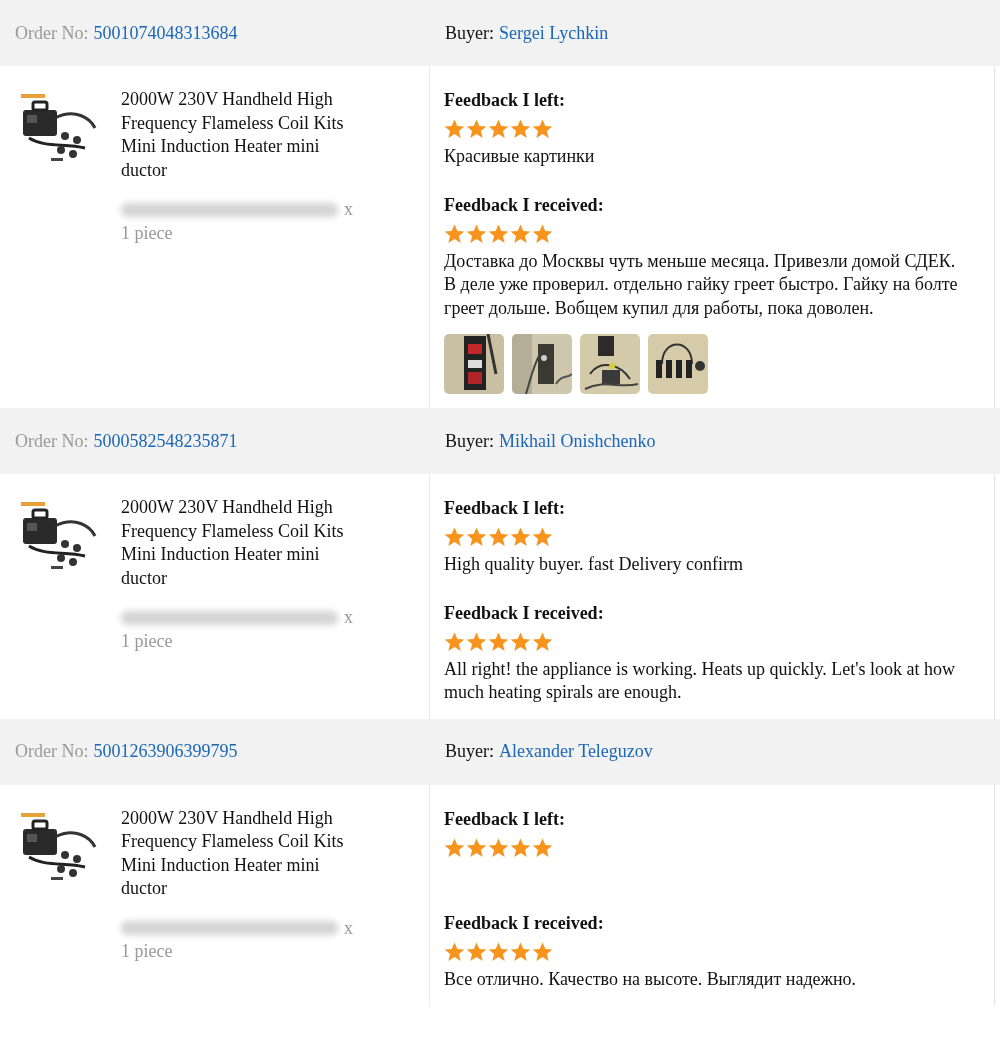 This screenshot has width=1000, height=1059. Describe the element at coordinates (651, 979) in the screenshot. I see `feedback-comment: Все отлично. Качество на высоте. Выглядит надежно.` at that location.